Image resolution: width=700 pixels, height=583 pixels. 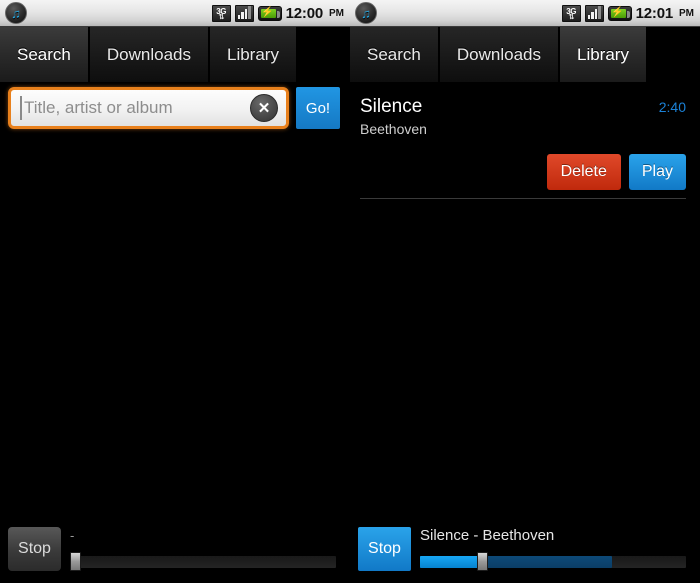 What do you see at coordinates (393, 129) in the screenshot?
I see `track-artist: Beethoven` at bounding box center [393, 129].